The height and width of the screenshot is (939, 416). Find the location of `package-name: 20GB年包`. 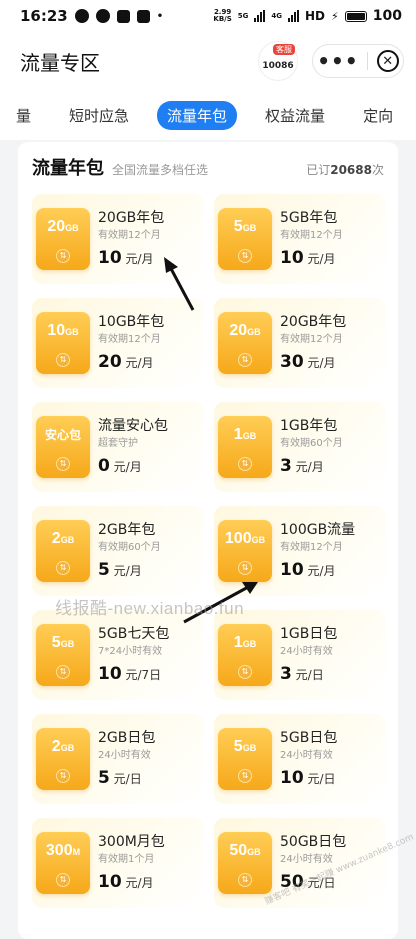

package-name: 20GB年包 is located at coordinates (313, 322).